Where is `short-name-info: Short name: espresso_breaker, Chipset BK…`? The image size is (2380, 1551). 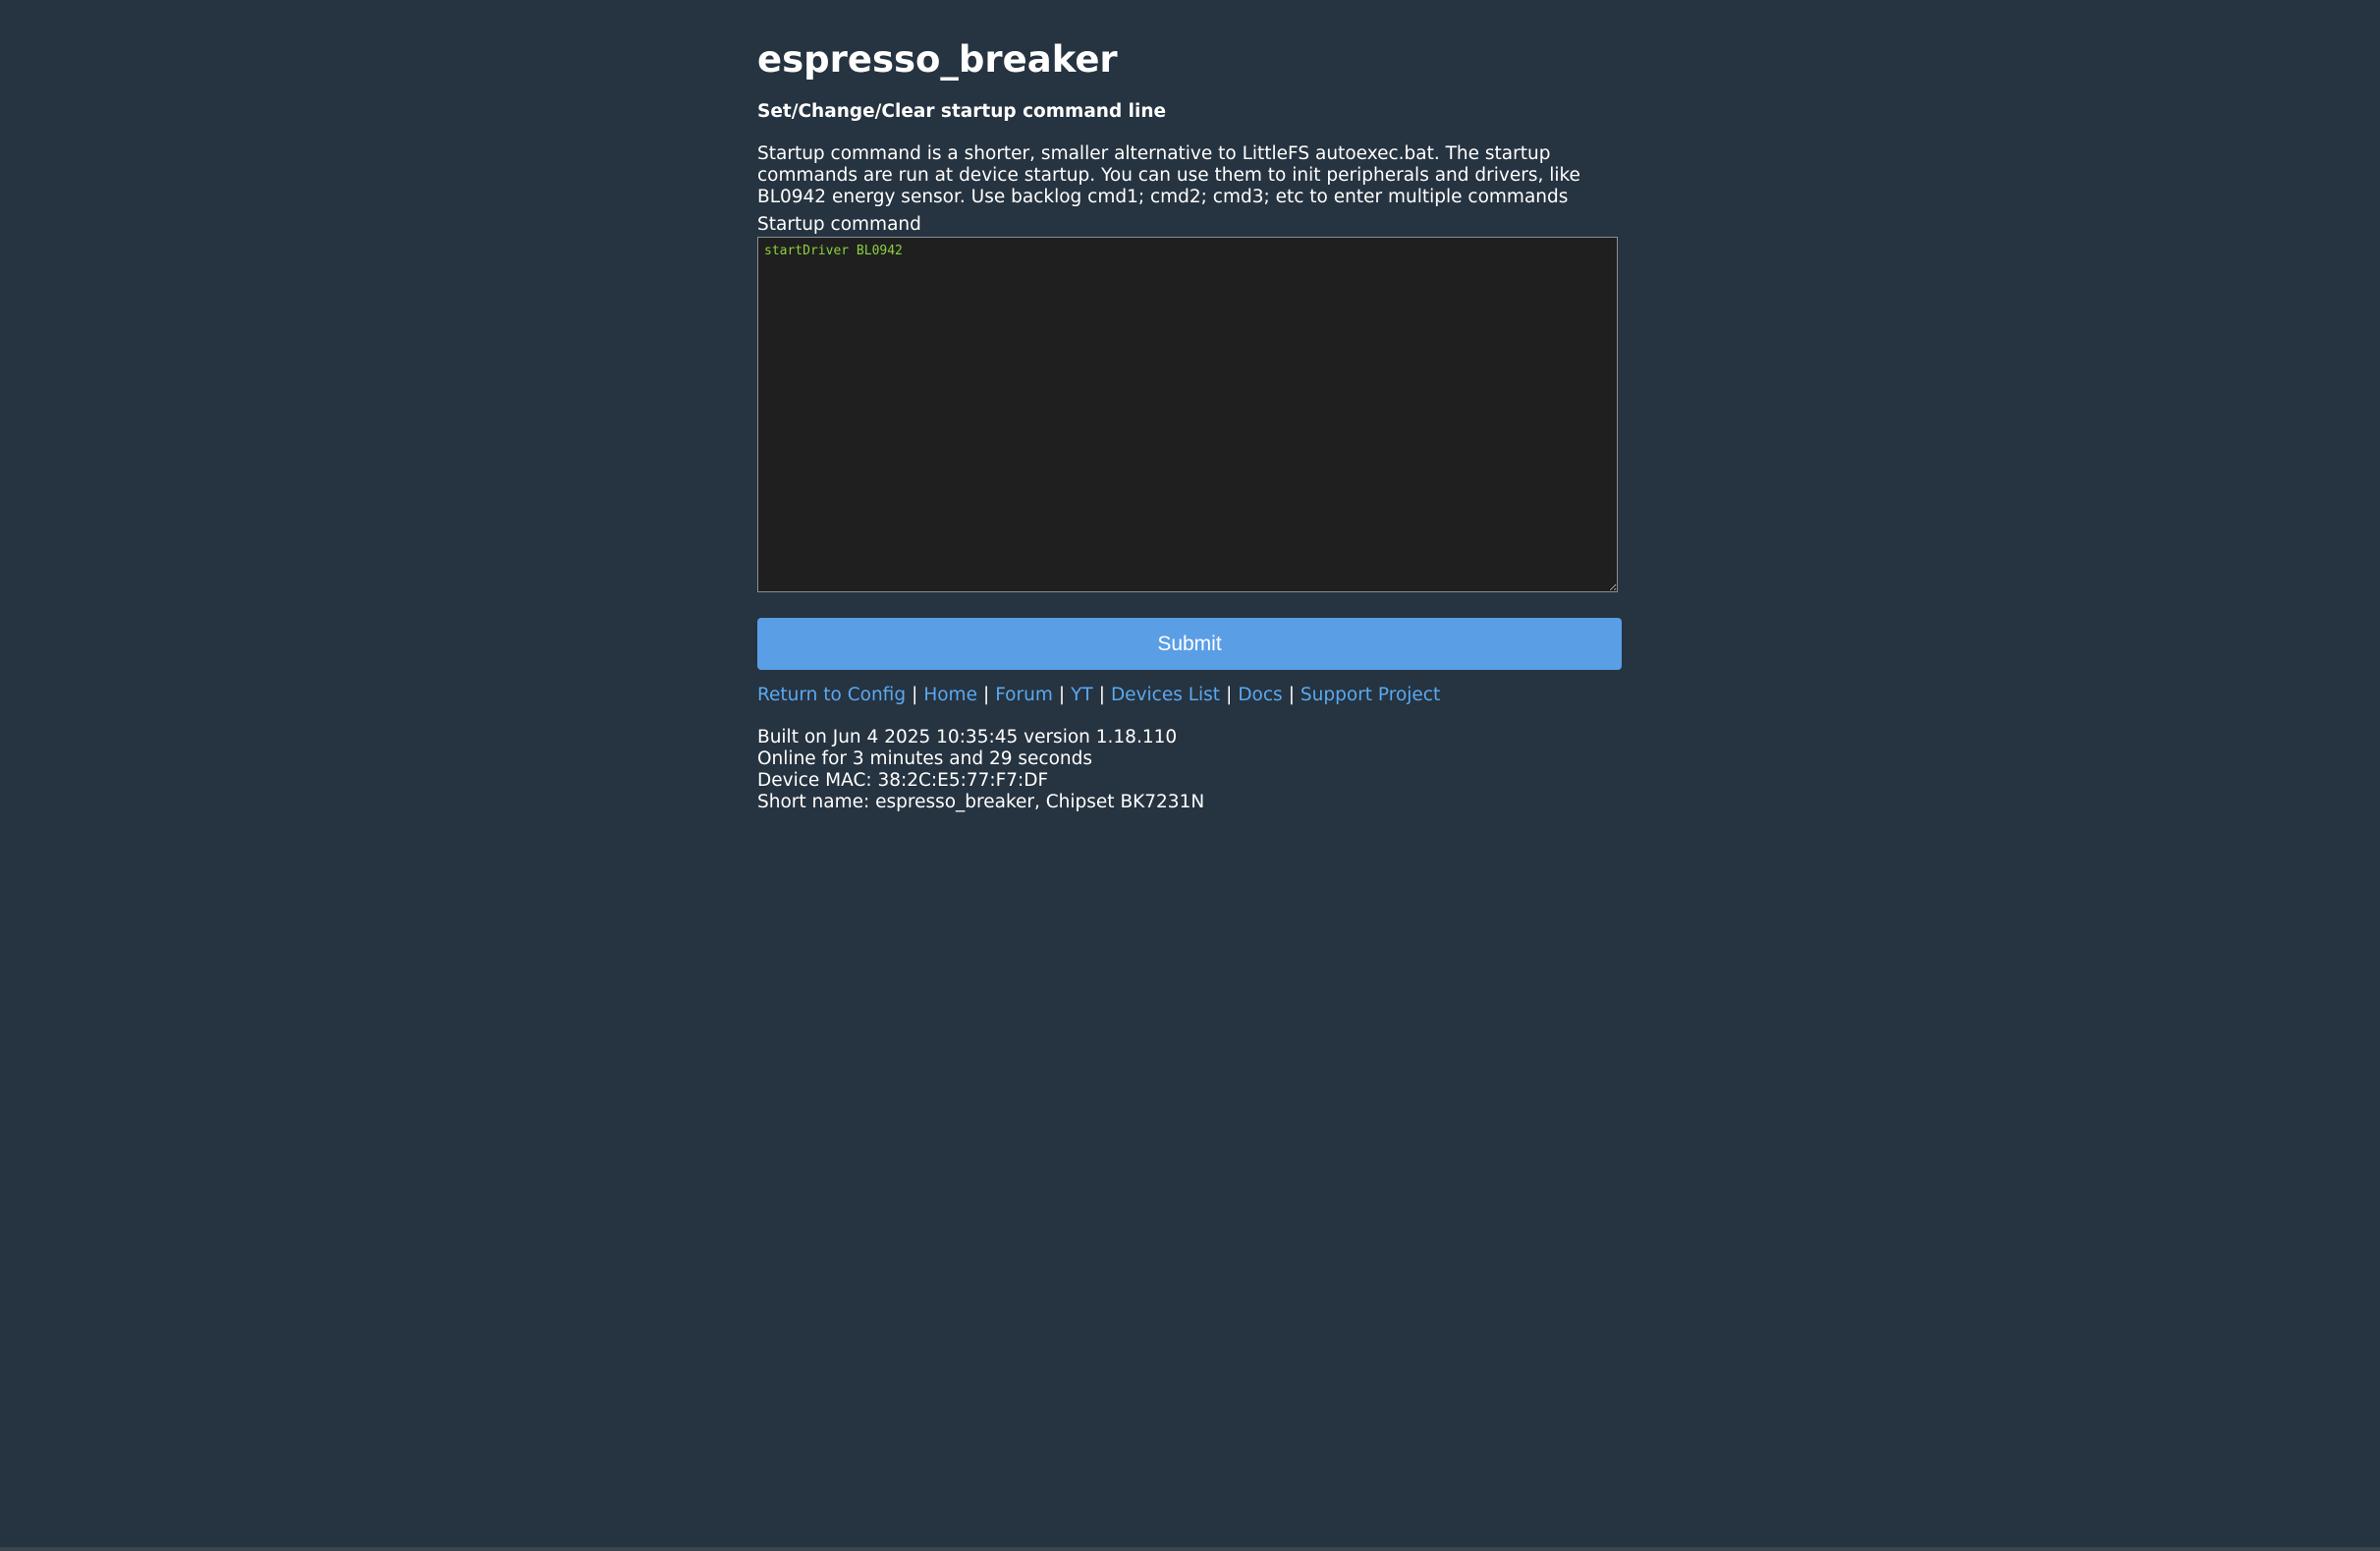 short-name-info: Short name: espresso_breaker, Chipset BK… is located at coordinates (981, 802).